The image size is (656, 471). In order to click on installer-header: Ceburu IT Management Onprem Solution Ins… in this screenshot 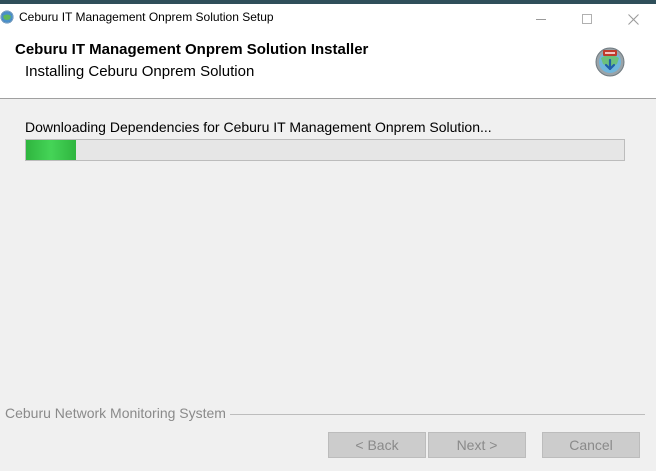, I will do `click(328, 64)`.